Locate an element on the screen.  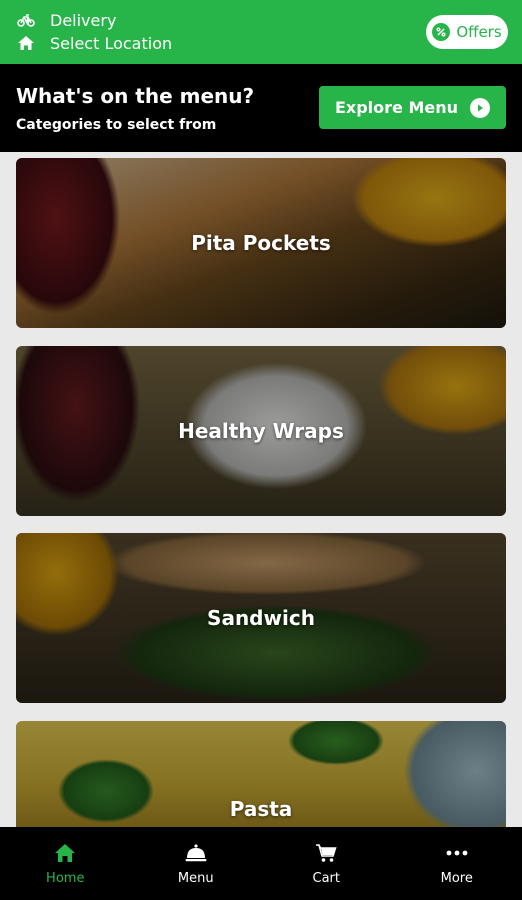
location-selector: Select Location is located at coordinates (94, 43).